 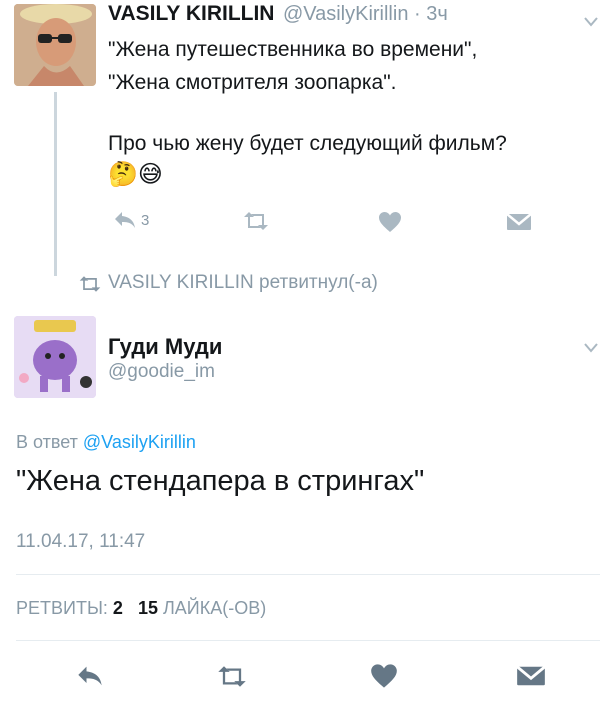 I want to click on reply-to-link: @VasilyKirillin, so click(x=139, y=442).